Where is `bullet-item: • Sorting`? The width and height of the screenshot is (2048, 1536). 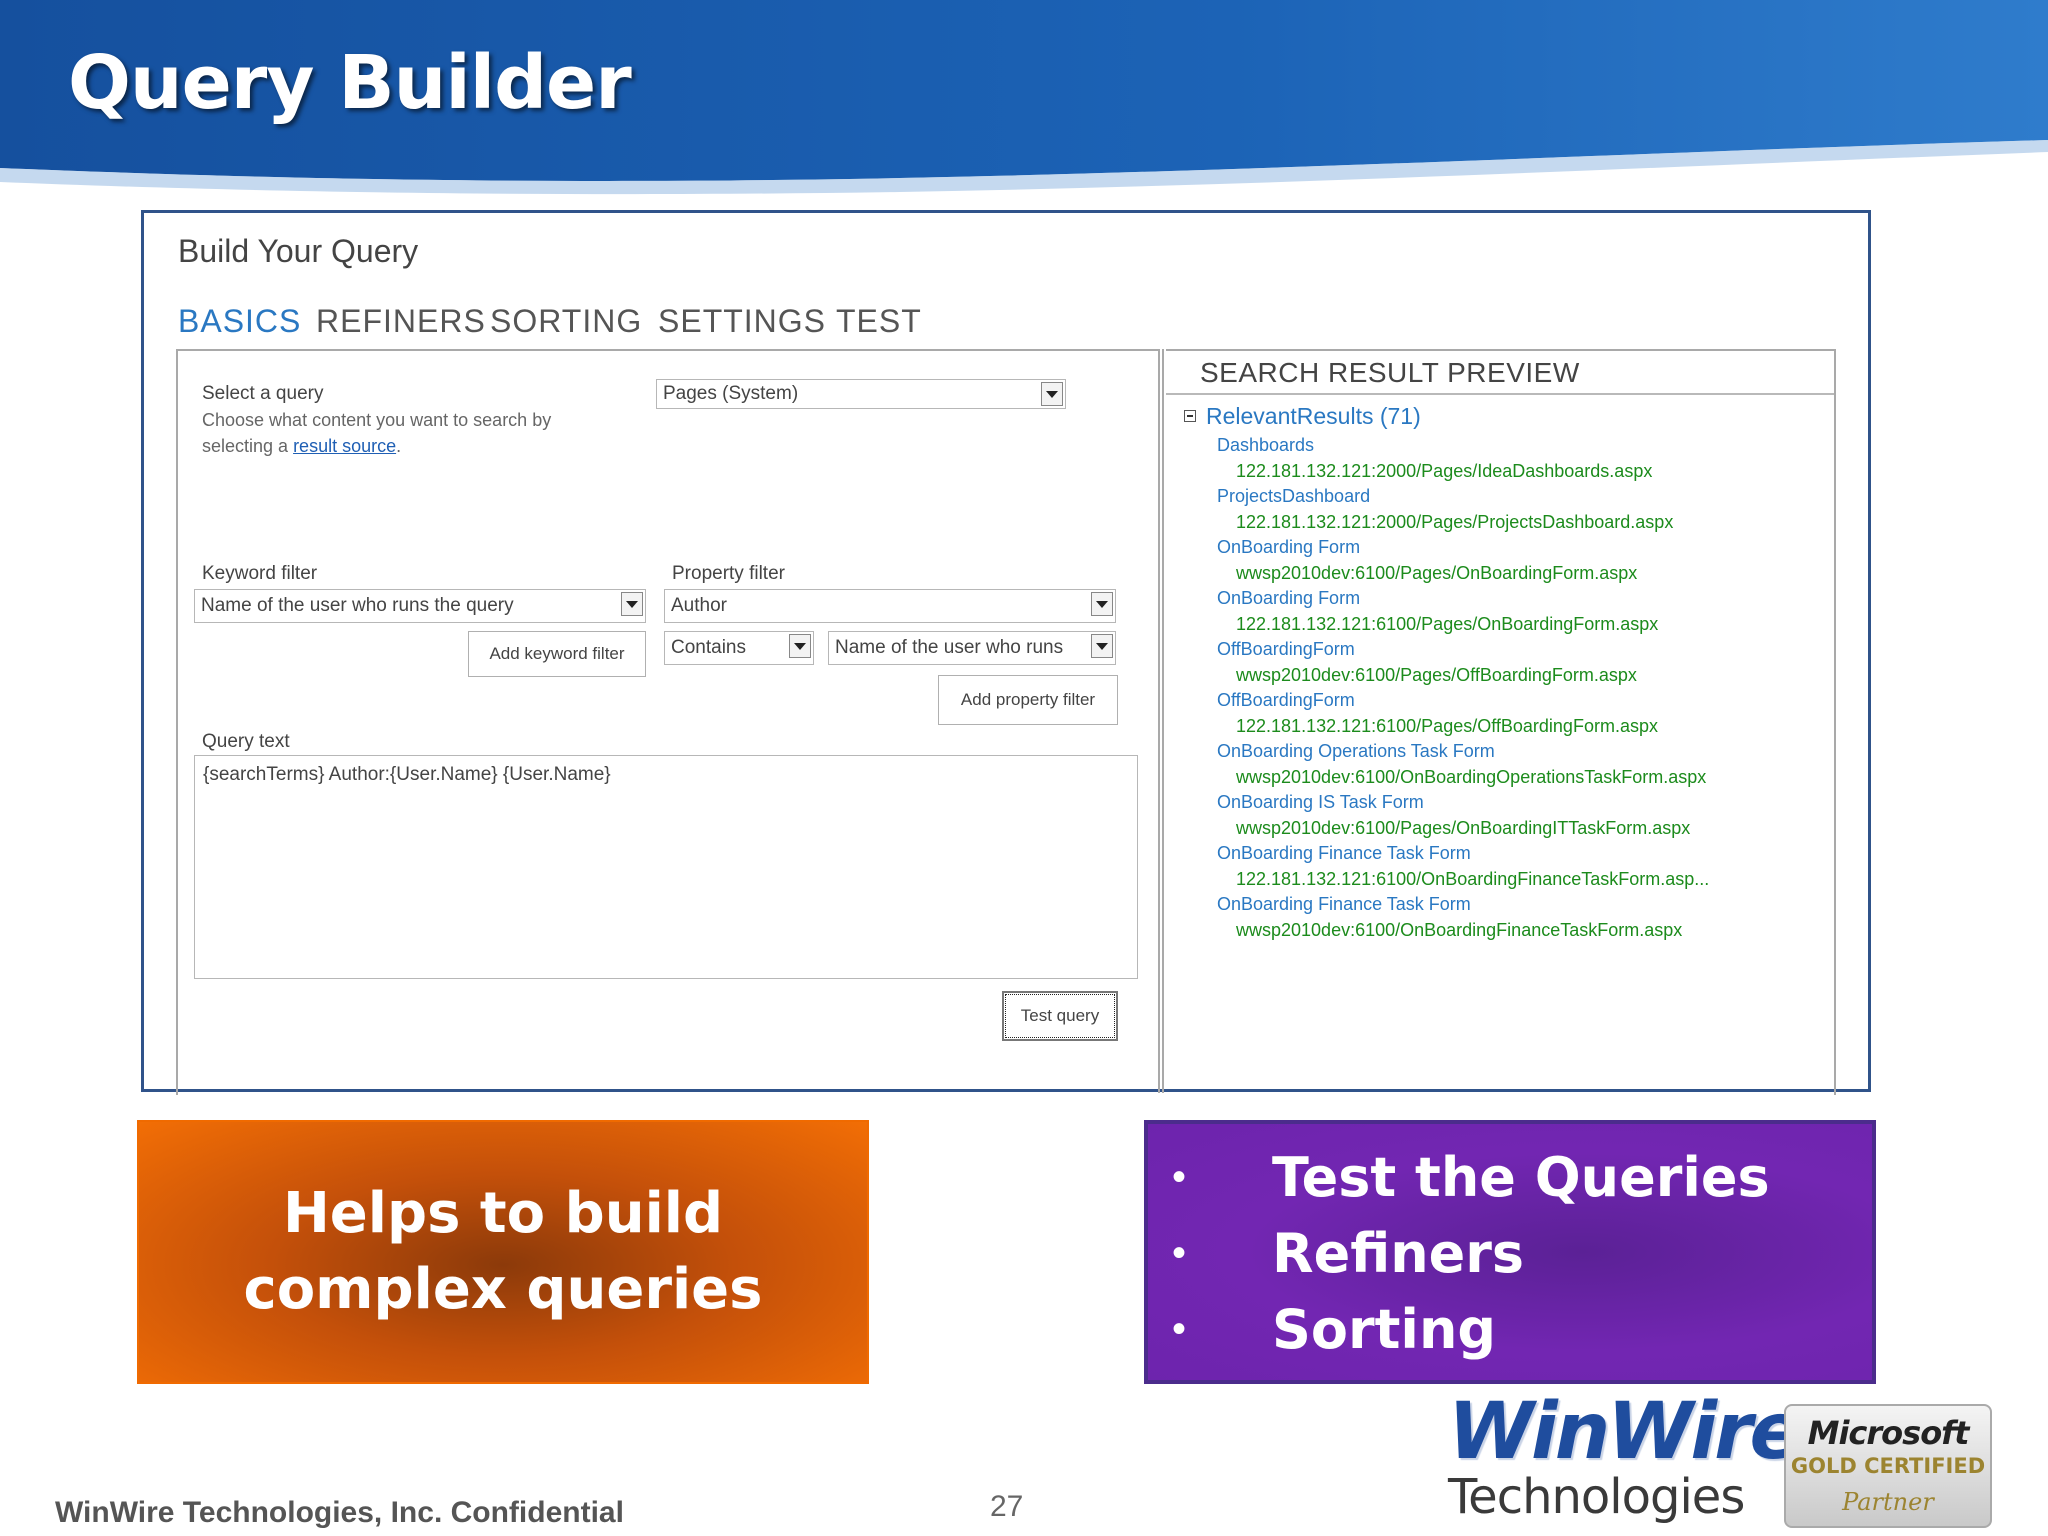
bullet-item: • Sorting is located at coordinates (1334, 1329).